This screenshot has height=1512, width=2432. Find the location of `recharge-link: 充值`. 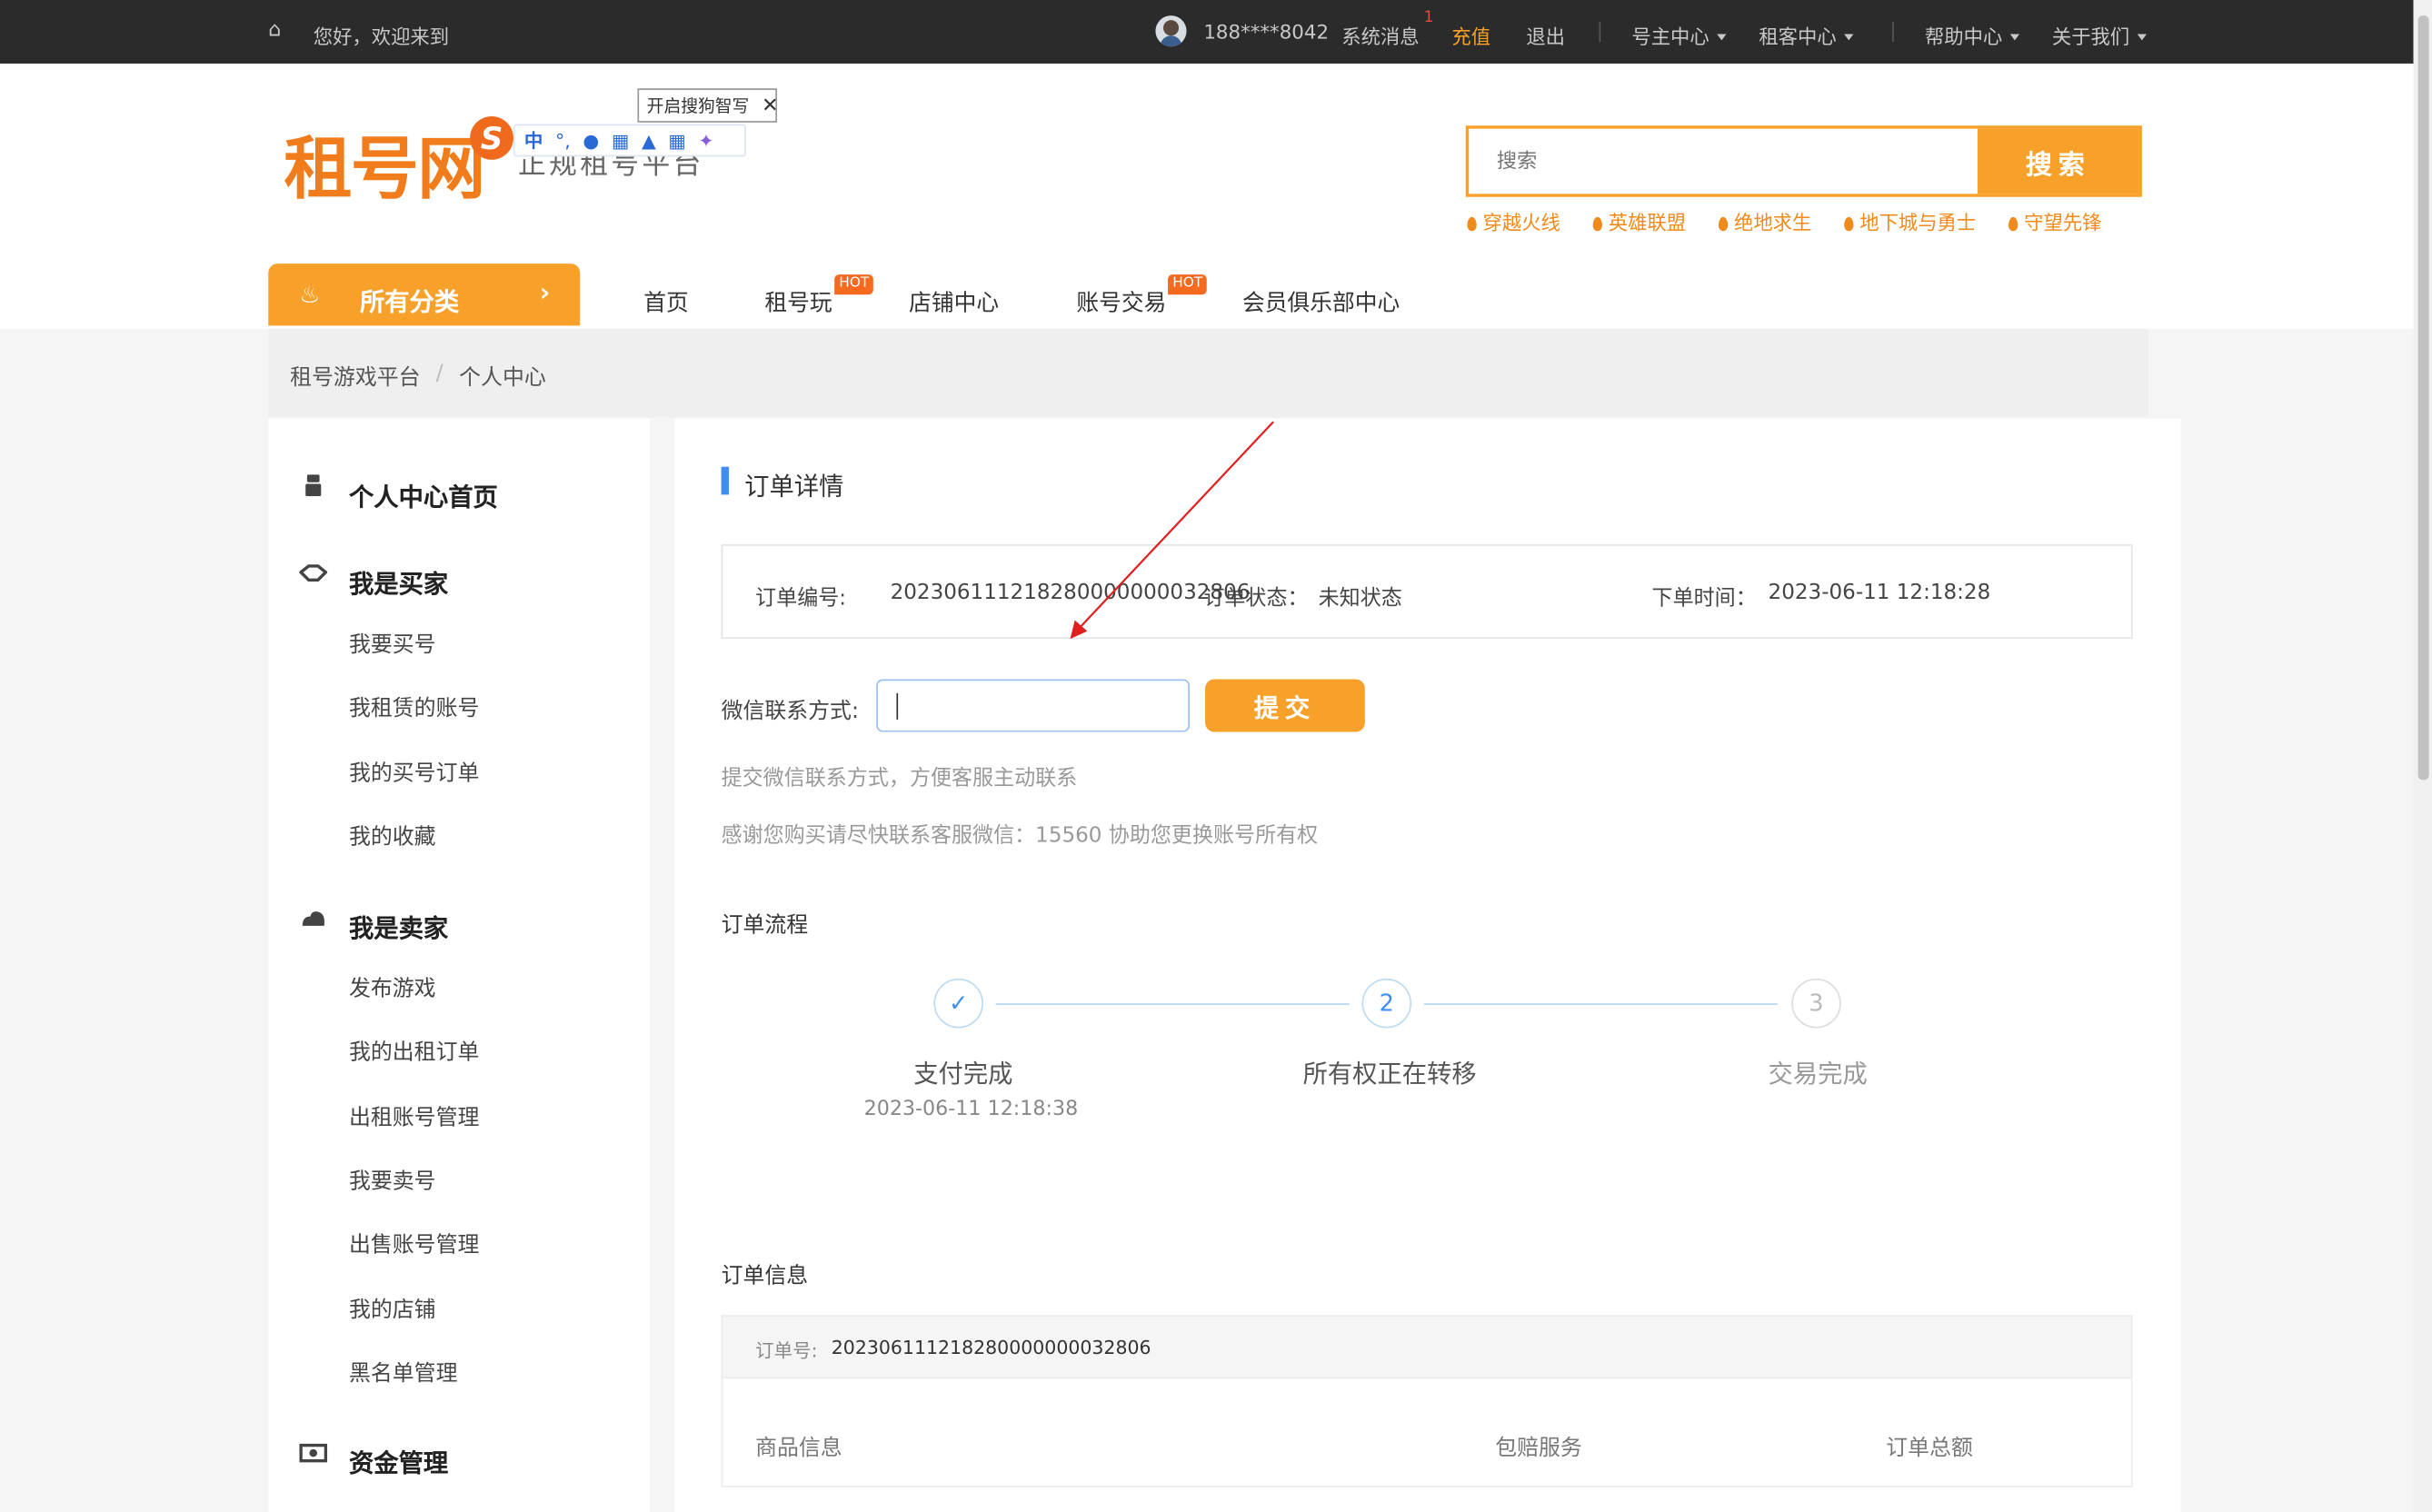

recharge-link: 充值 is located at coordinates (1470, 34).